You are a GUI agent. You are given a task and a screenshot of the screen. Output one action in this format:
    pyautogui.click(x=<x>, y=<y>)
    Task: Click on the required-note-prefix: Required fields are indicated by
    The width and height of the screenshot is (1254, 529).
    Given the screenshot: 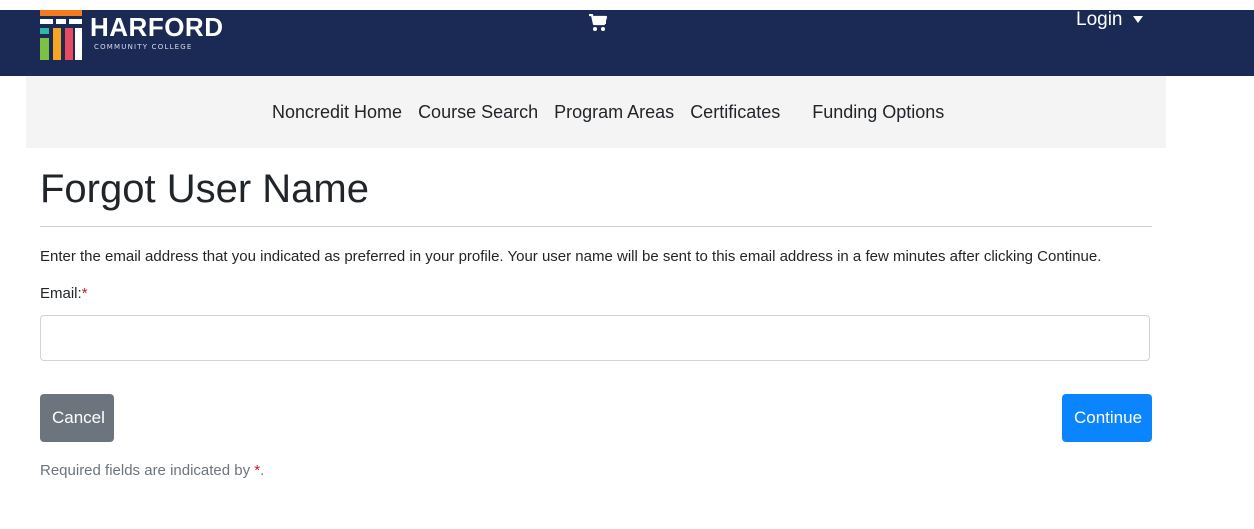 What is the action you would take?
    pyautogui.click(x=147, y=470)
    